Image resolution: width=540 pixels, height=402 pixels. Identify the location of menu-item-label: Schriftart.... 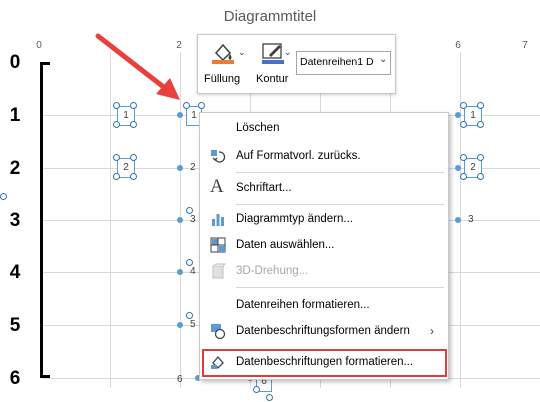
(264, 188).